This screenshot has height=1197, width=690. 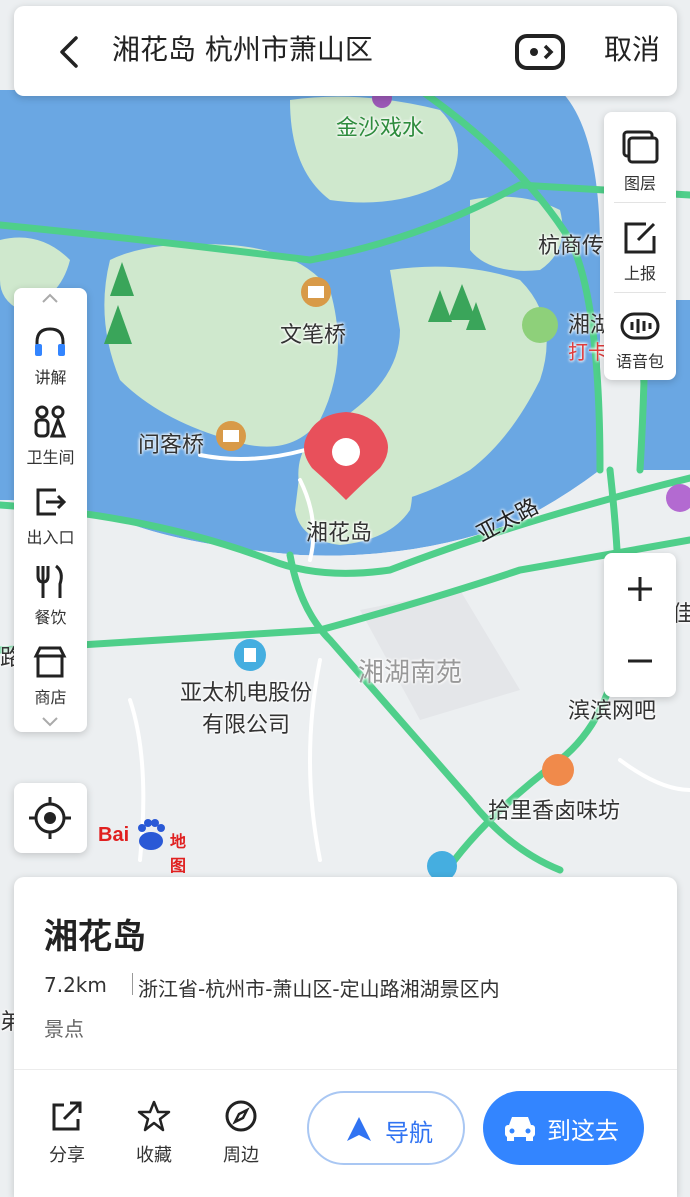 I want to click on chevron-up-icon, so click(x=50, y=298).